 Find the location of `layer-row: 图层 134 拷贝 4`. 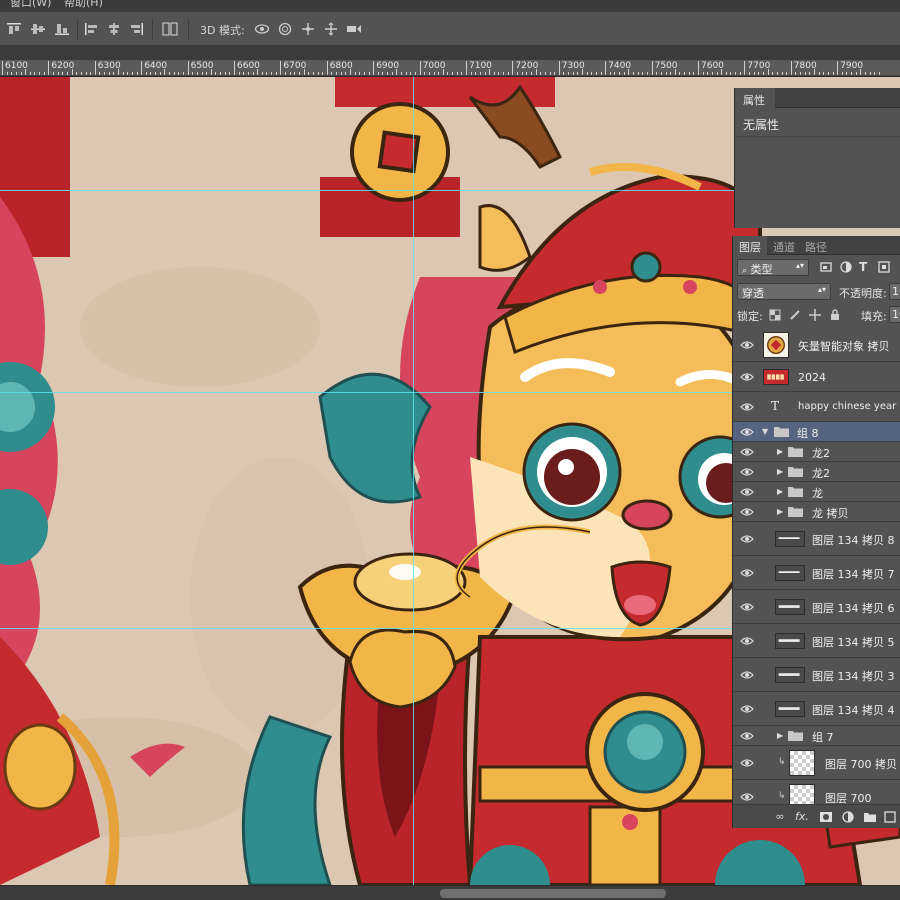

layer-row: 图层 134 拷贝 4 is located at coordinates (816, 709).